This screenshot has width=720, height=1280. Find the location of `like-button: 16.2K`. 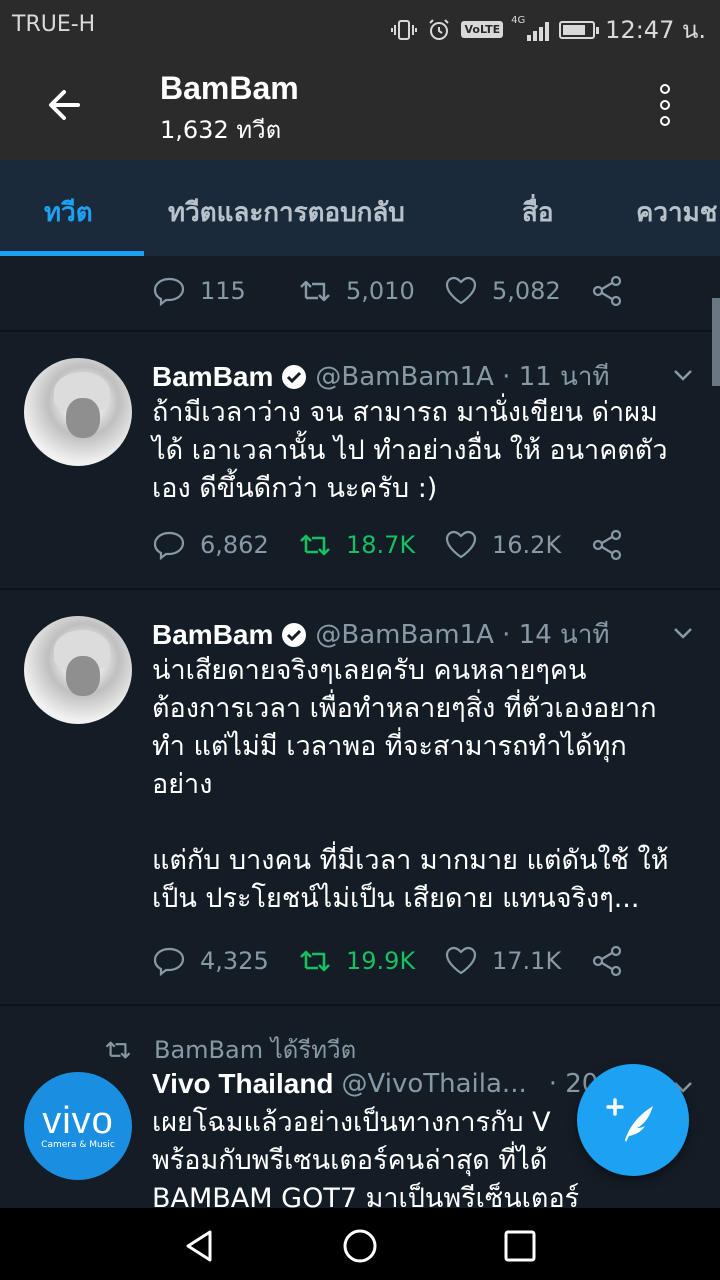

like-button: 16.2K is located at coordinates (517, 545).